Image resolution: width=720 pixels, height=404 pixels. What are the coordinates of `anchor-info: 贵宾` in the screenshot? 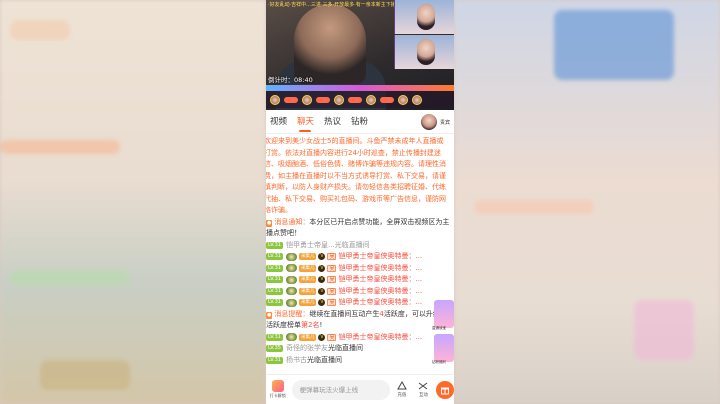 It's located at (437, 122).